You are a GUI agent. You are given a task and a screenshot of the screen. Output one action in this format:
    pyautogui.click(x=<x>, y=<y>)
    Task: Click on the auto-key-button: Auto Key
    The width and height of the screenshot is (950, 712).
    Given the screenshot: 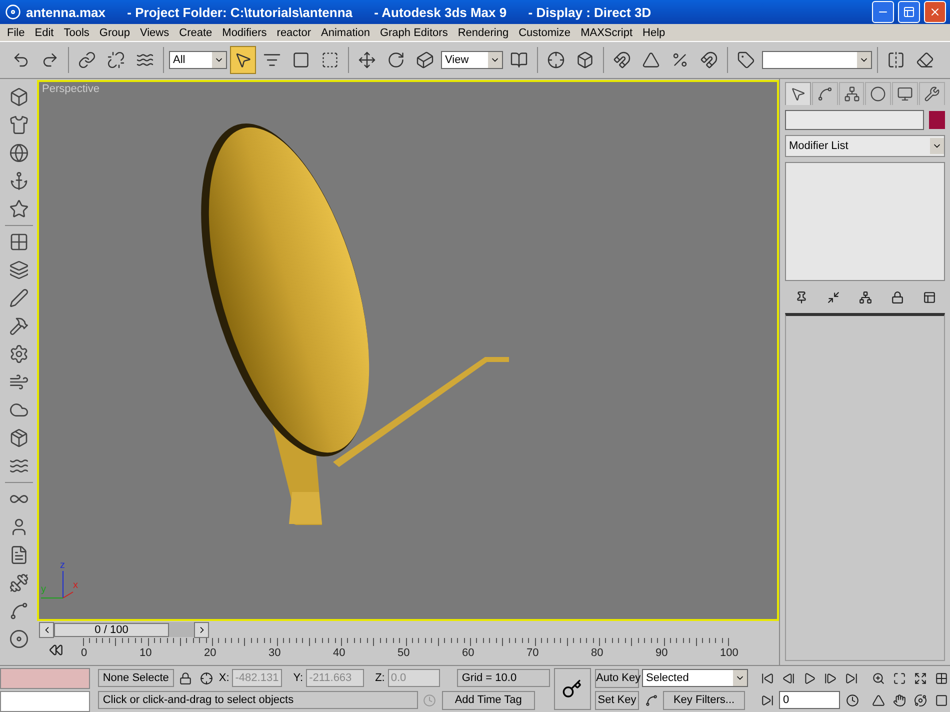 What is the action you would take?
    pyautogui.click(x=617, y=678)
    